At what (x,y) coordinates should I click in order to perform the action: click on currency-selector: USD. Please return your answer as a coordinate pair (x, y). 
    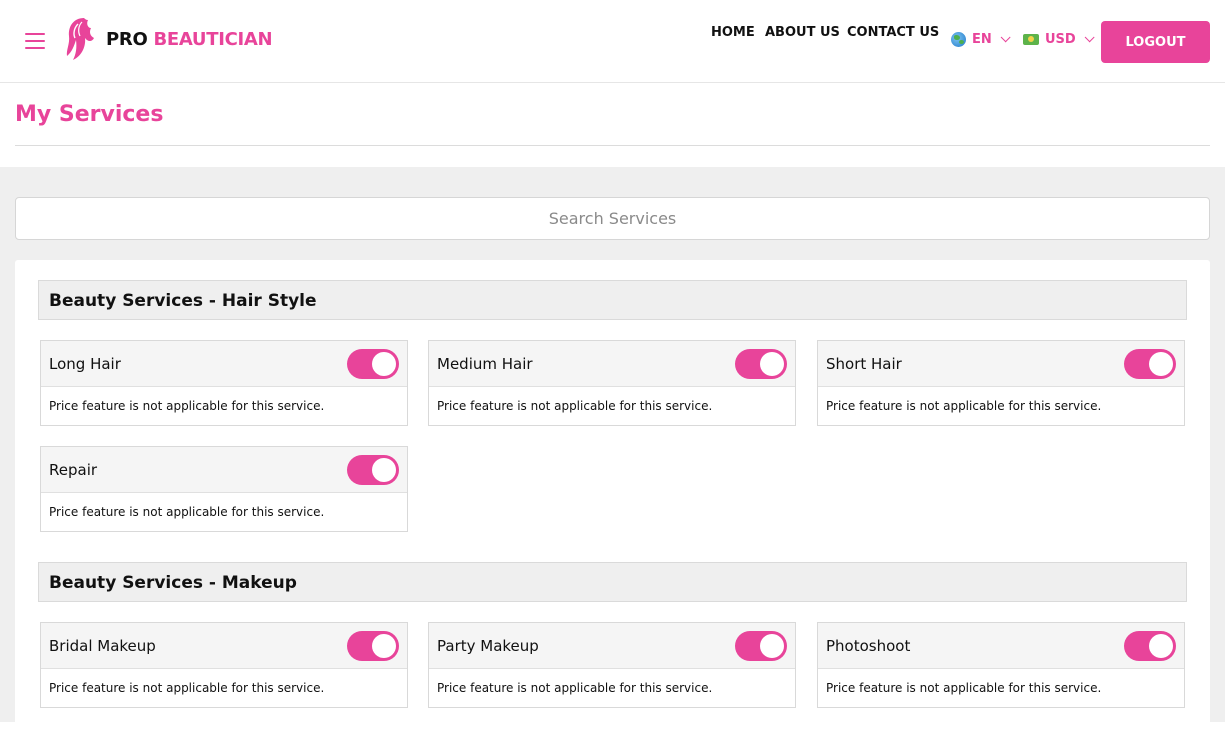
    Looking at the image, I should click on (1059, 39).